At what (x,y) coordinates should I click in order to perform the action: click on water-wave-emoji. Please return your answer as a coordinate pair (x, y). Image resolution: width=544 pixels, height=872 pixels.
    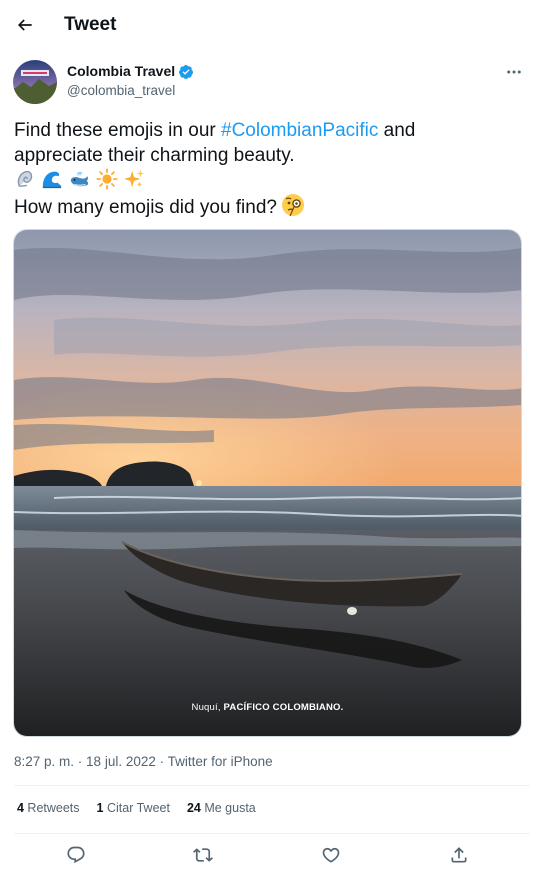
    Looking at the image, I should click on (52, 180).